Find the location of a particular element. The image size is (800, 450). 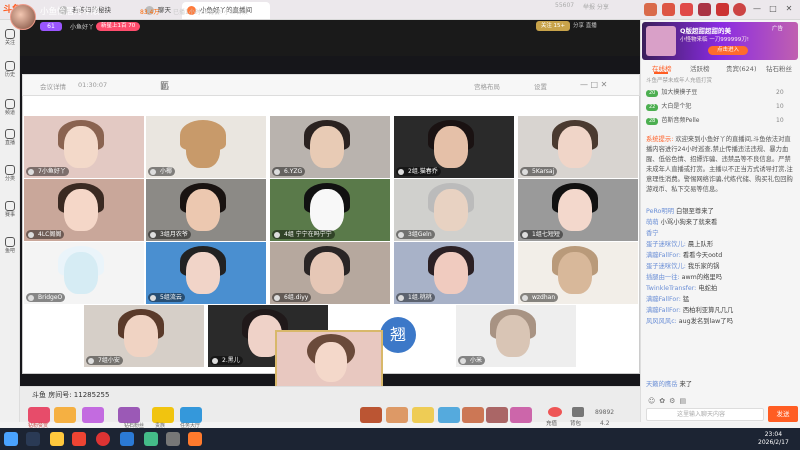

rank-row: 22 大白是个犯 10 is located at coordinates (715, 107).